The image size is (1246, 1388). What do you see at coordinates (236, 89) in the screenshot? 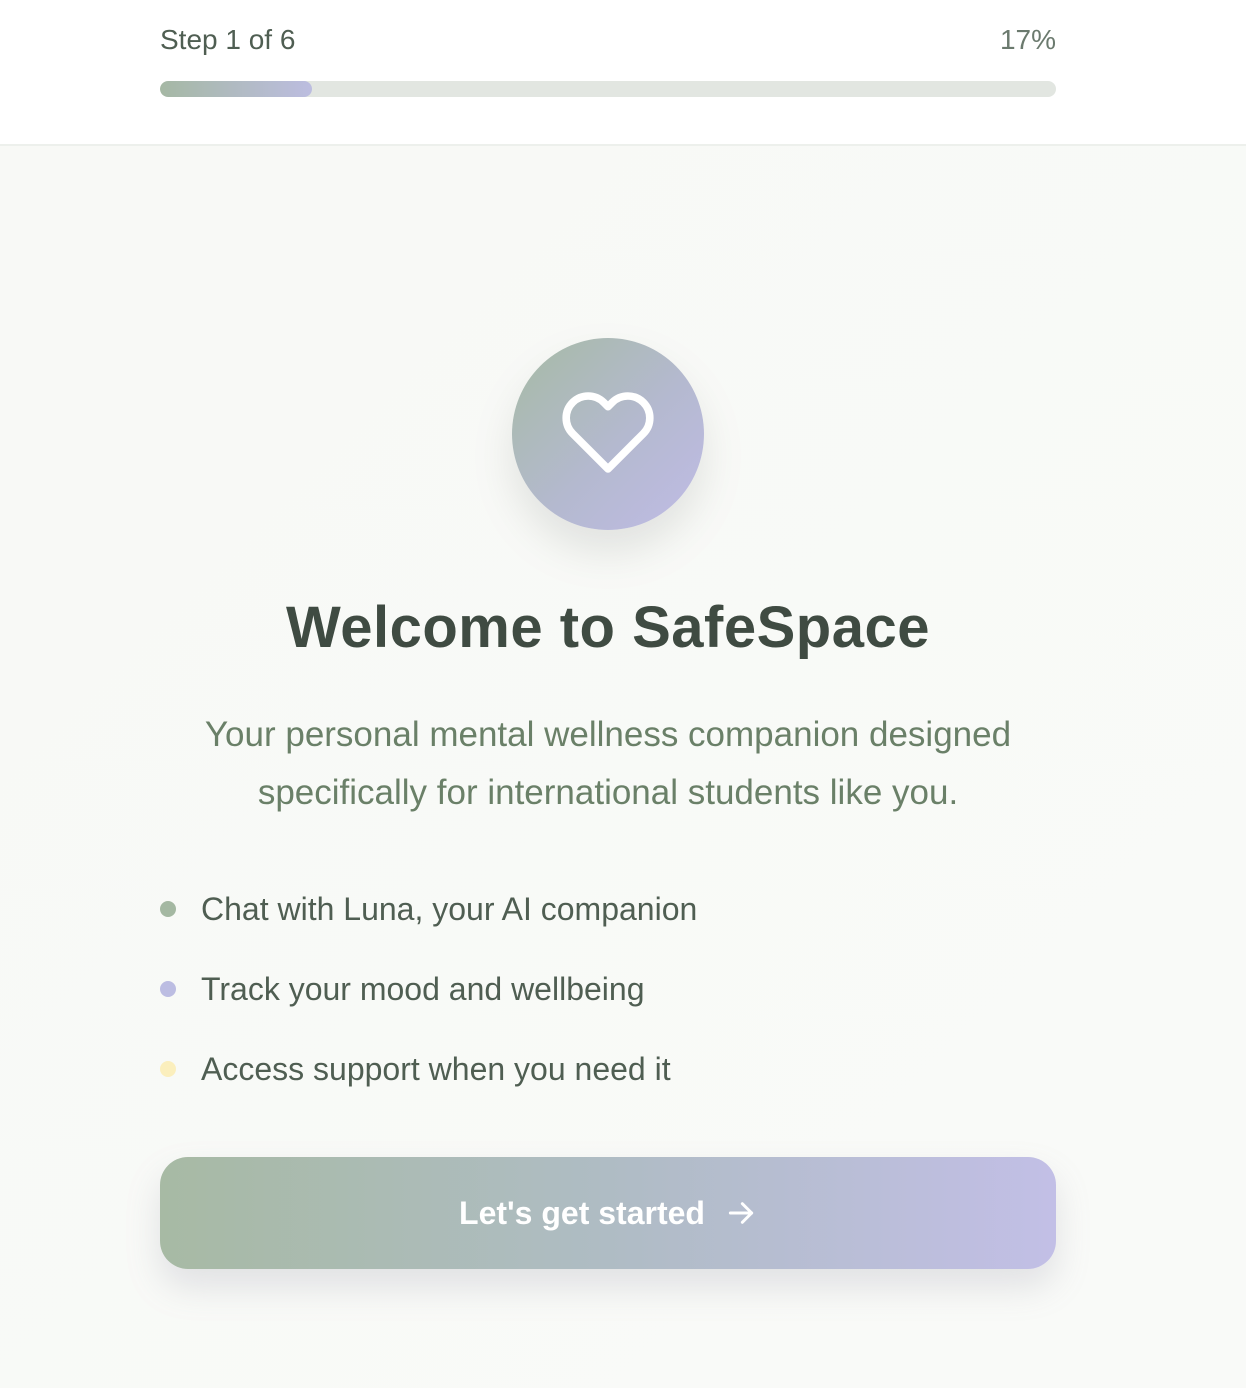
I see `progress-bar-fill` at bounding box center [236, 89].